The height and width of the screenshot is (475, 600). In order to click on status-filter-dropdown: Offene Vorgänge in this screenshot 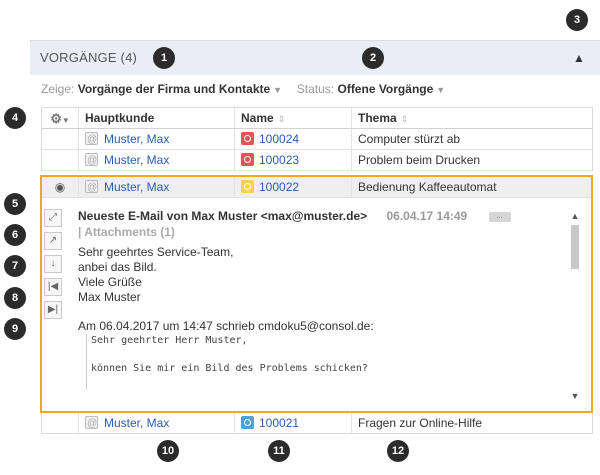, I will do `click(385, 89)`.